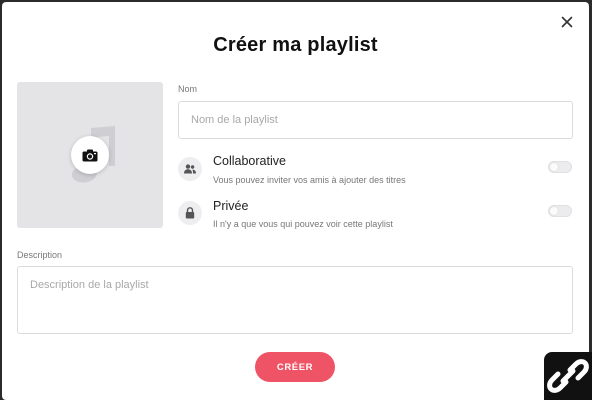 The height and width of the screenshot is (400, 592). I want to click on name-label: Nom, so click(188, 89).